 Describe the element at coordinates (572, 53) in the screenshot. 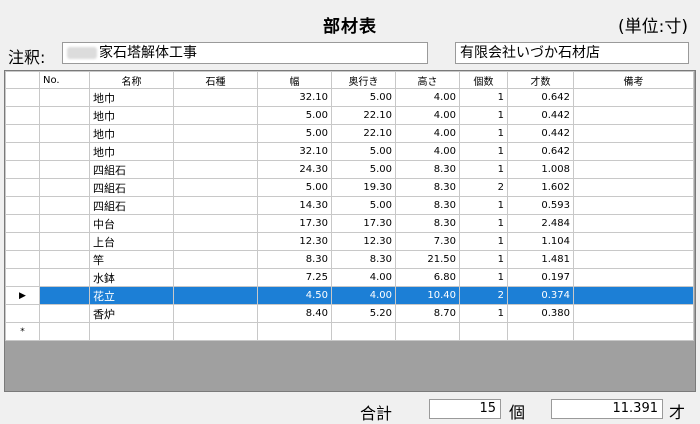

I see `company-field: 有限会社いづか石材店` at that location.